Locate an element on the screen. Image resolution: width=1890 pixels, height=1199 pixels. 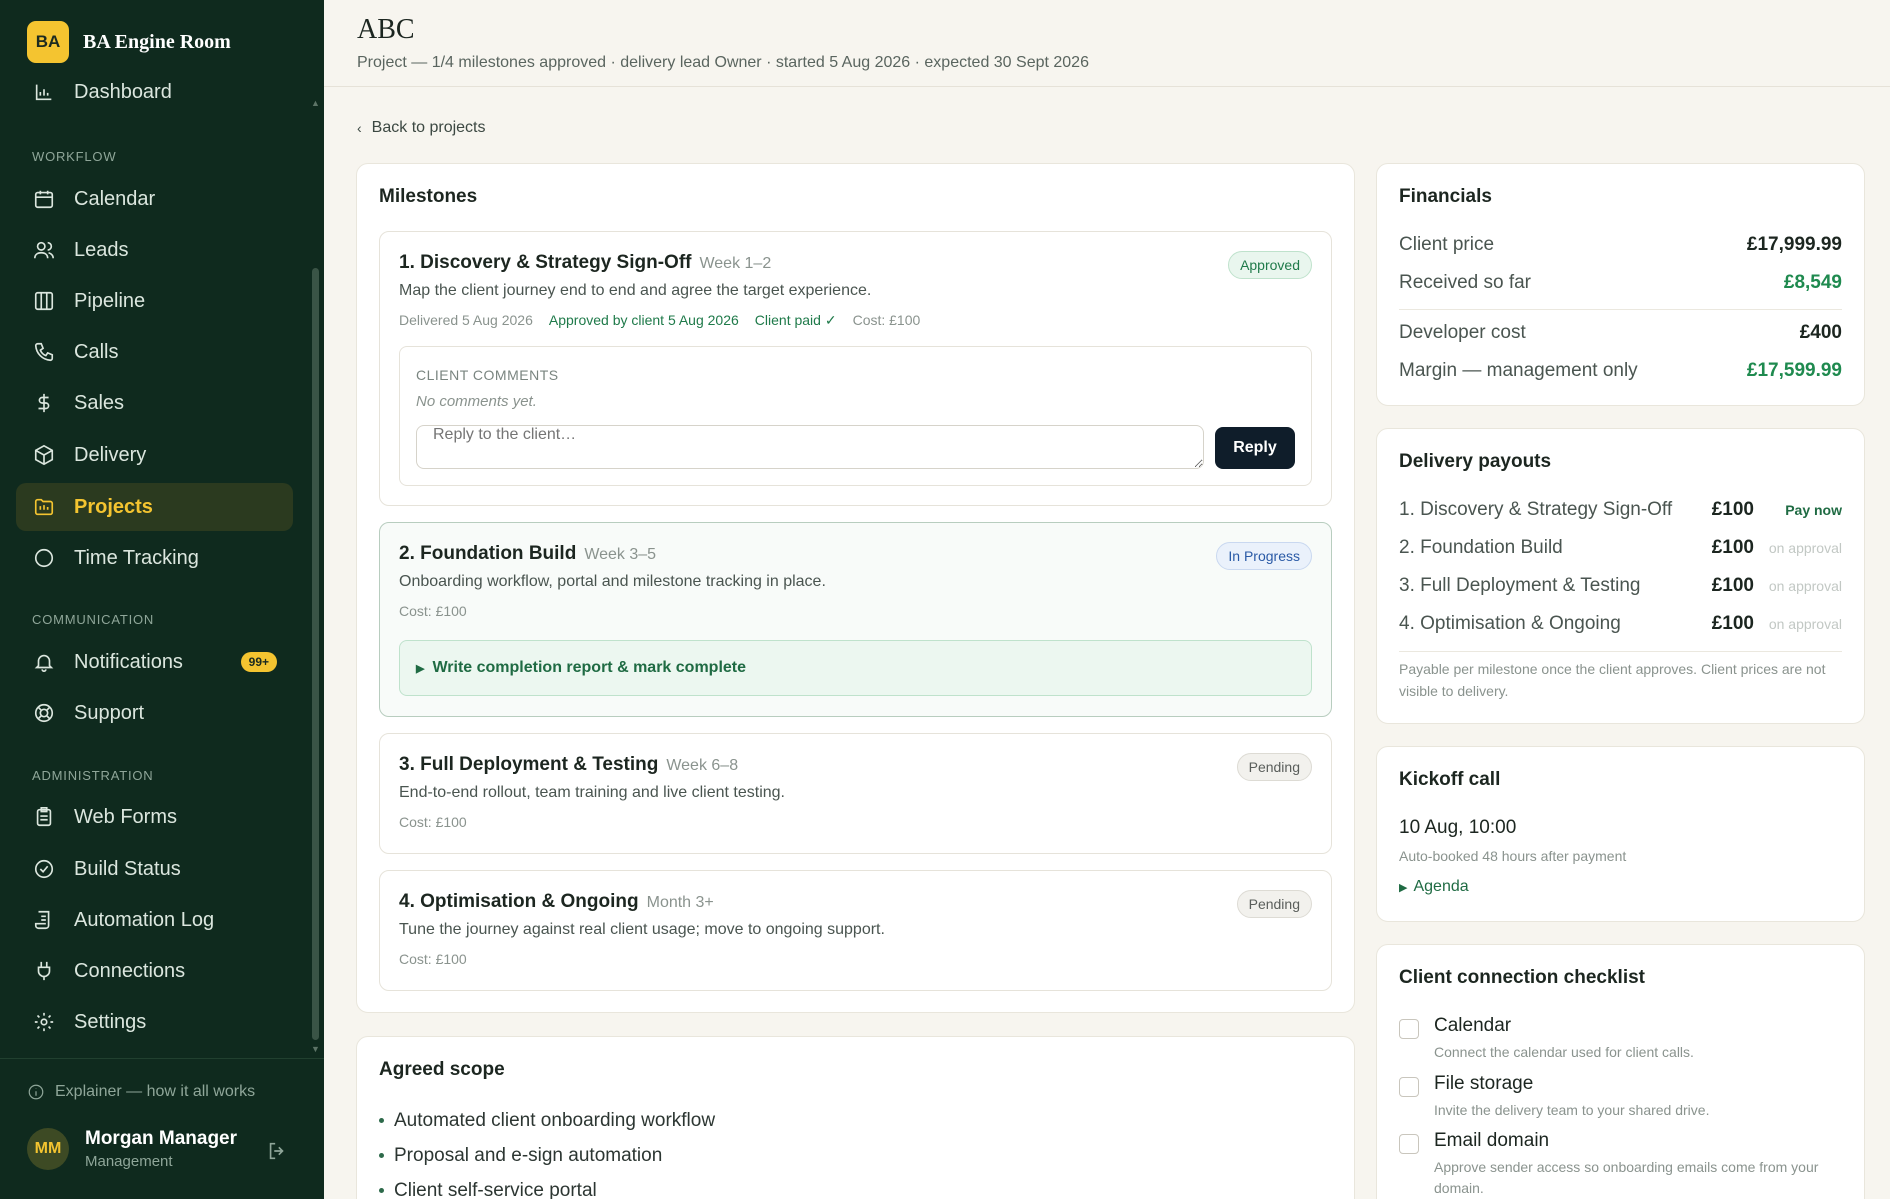
bullet is located at coordinates (381, 1155).